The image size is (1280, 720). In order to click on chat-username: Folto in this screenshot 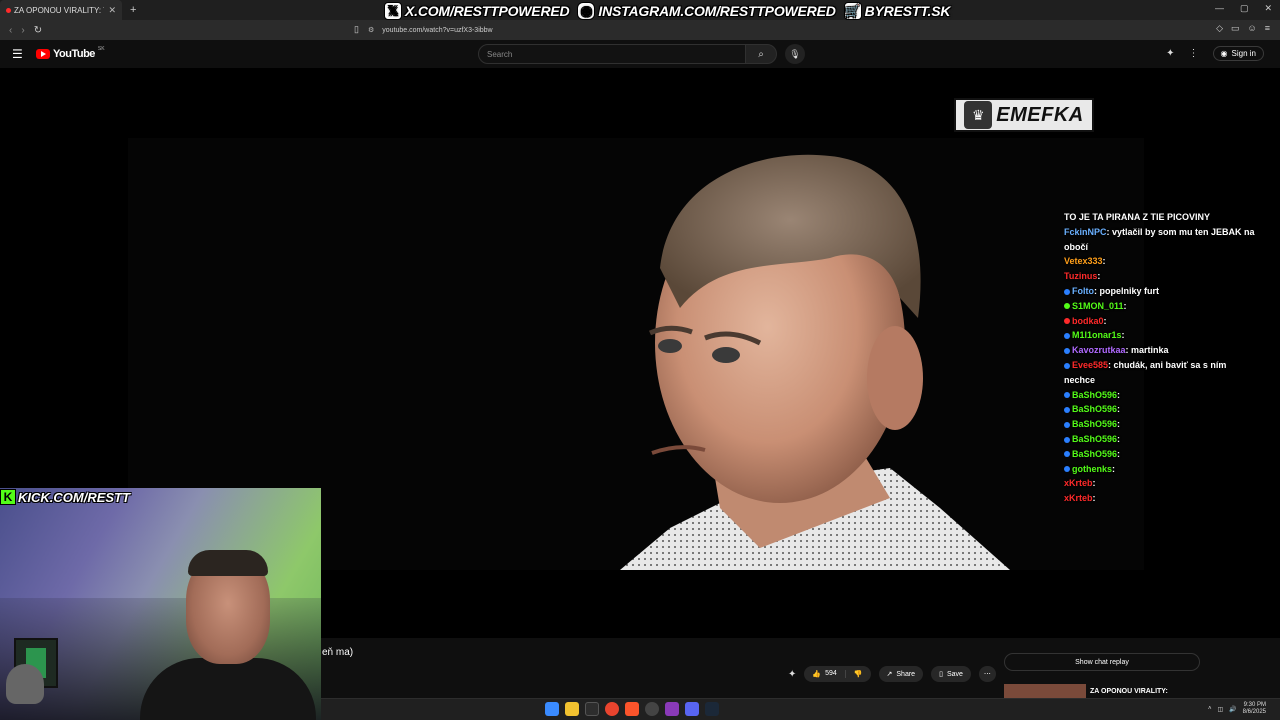, I will do `click(1083, 290)`.